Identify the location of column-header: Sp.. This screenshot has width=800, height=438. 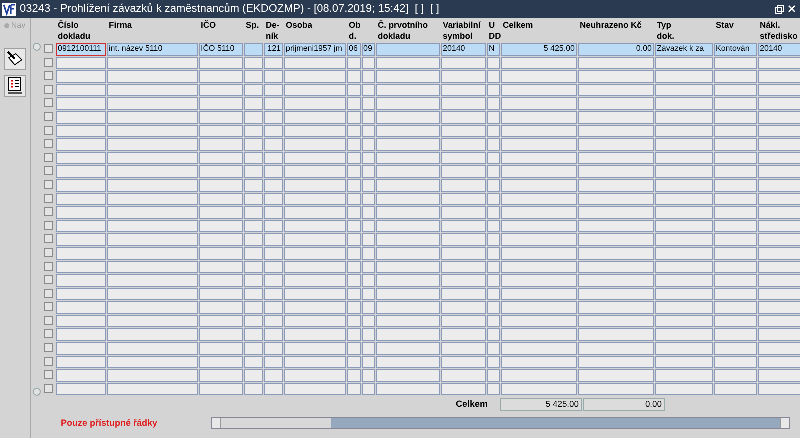
(253, 30).